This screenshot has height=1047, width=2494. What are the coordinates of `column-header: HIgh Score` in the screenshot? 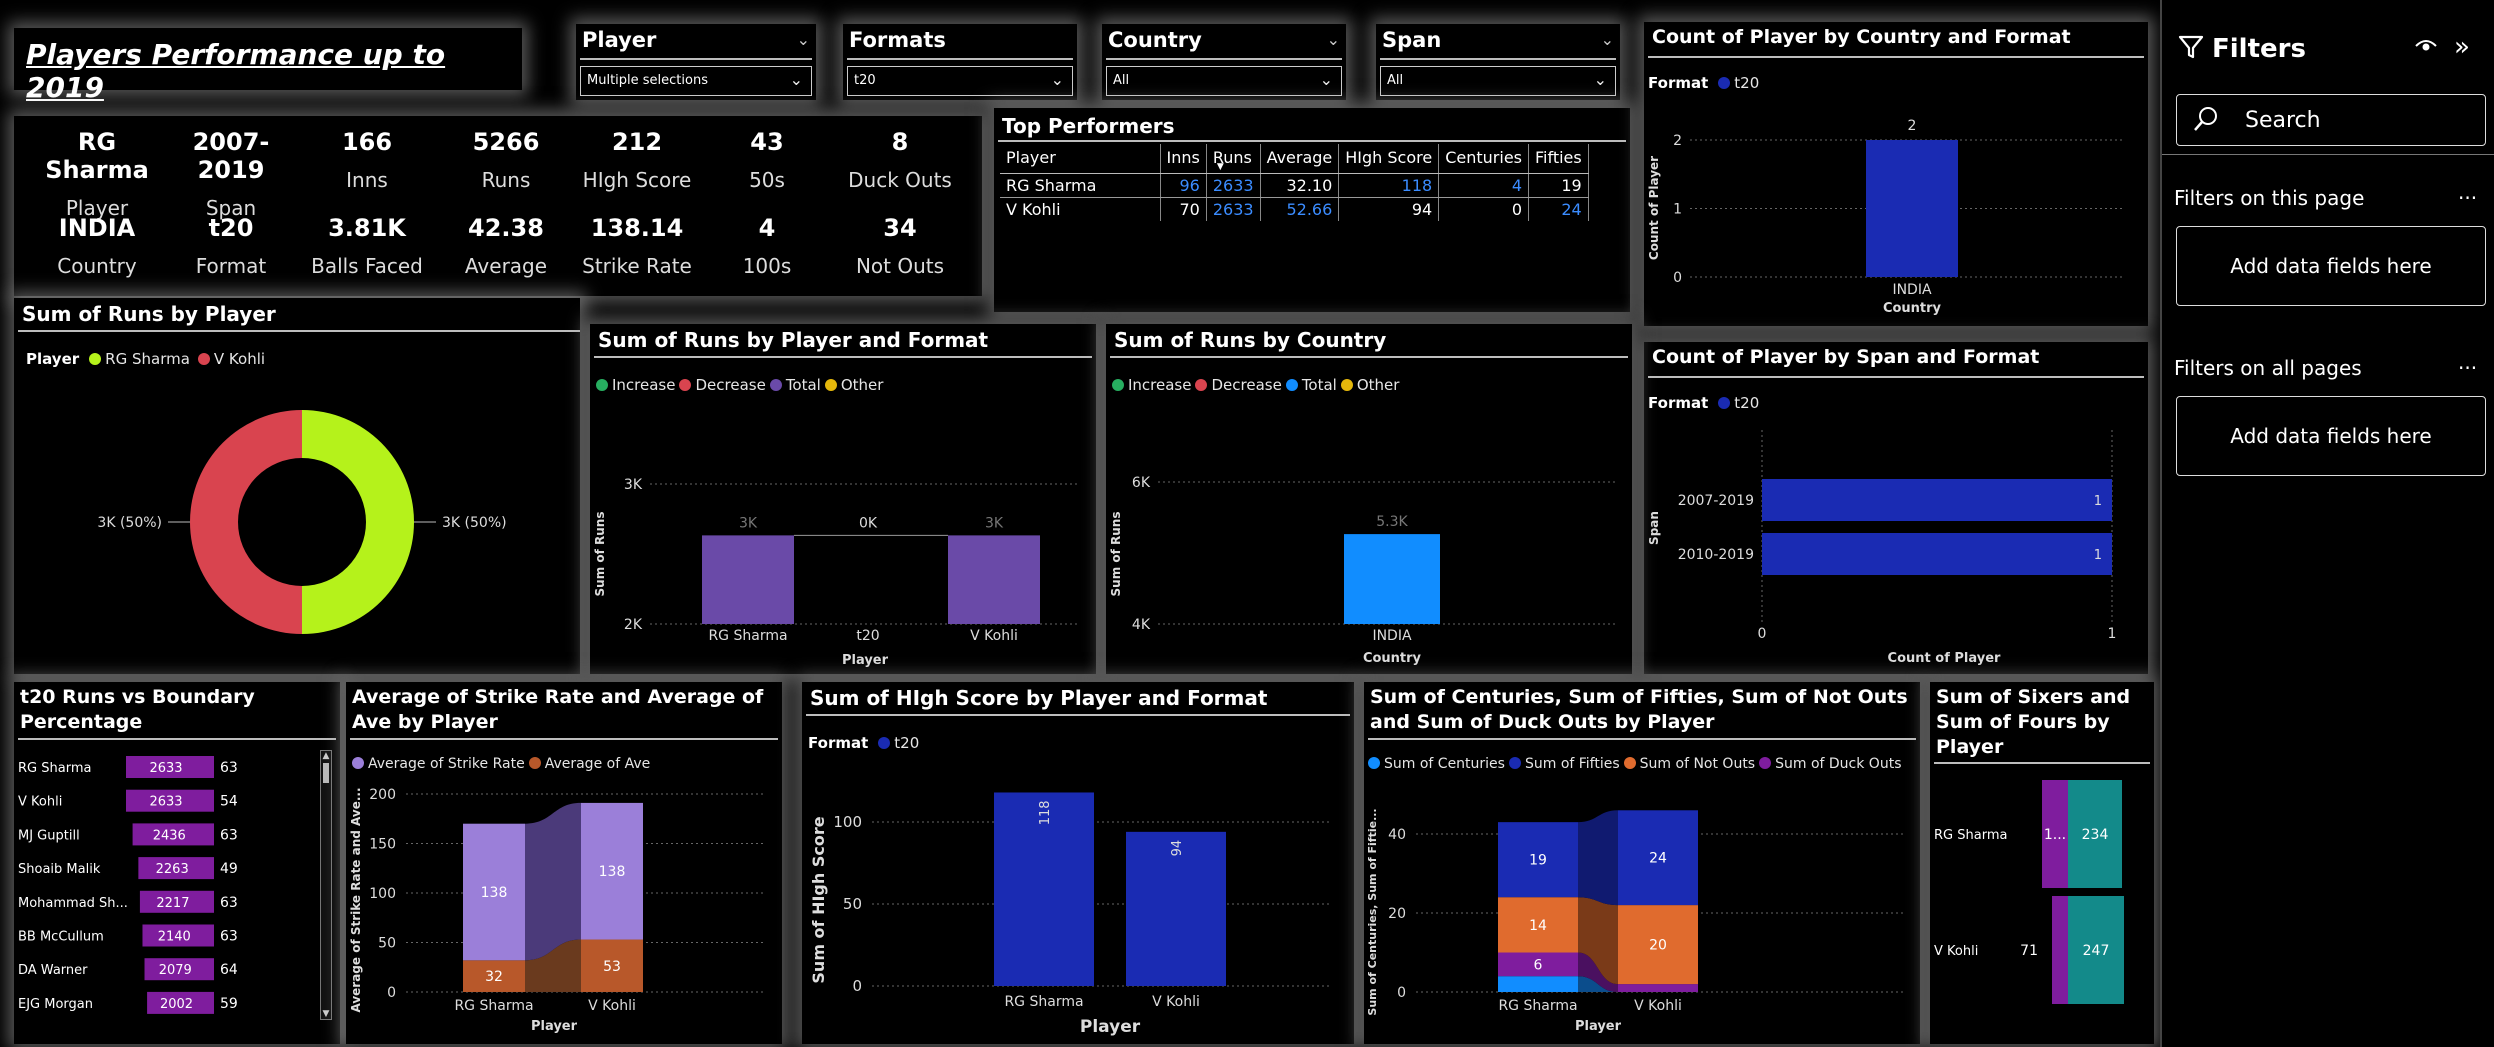 It's located at (1389, 159).